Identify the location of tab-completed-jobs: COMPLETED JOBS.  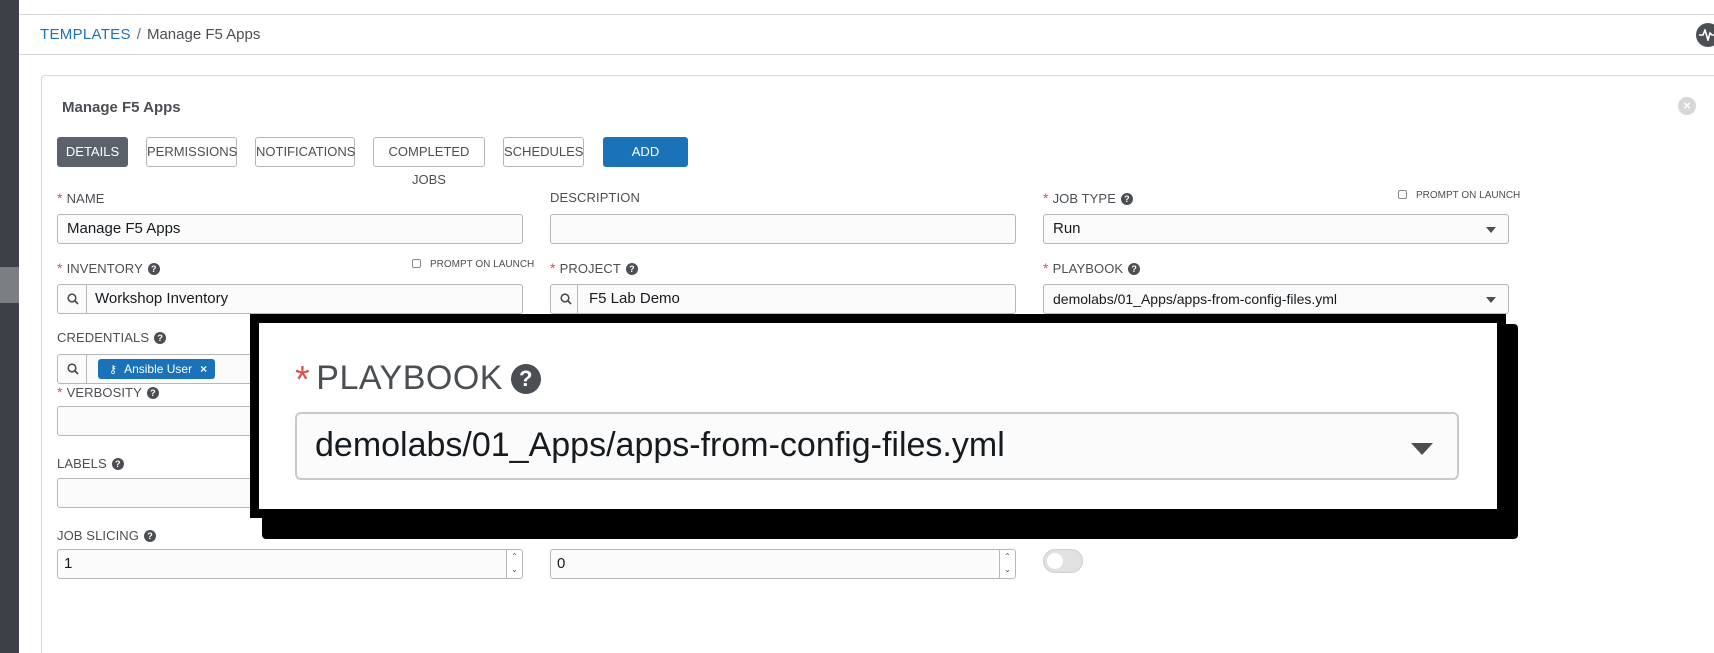
(429, 162).